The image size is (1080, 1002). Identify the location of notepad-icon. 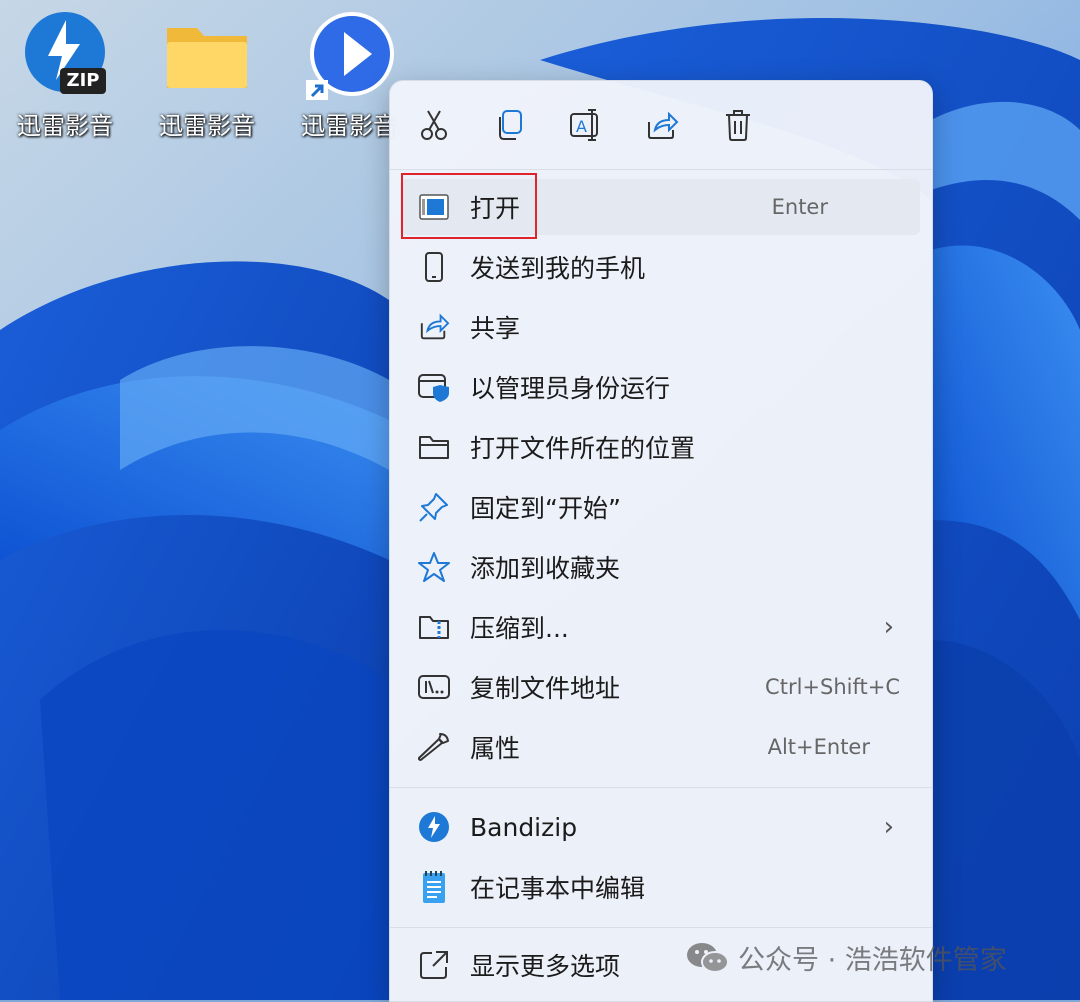
(434, 887).